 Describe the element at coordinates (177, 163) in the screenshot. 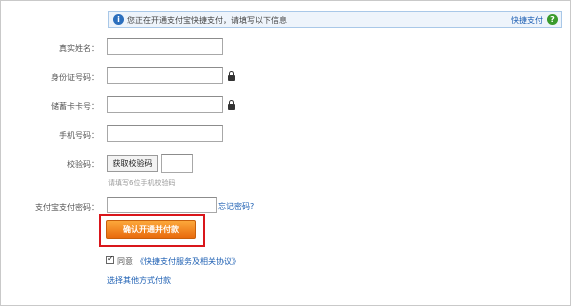

I see `verify-code-input` at that location.